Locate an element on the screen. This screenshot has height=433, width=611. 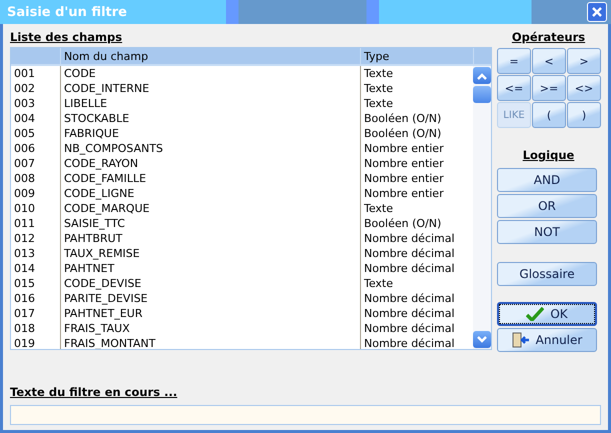
operator-button: >= is located at coordinates (549, 88).